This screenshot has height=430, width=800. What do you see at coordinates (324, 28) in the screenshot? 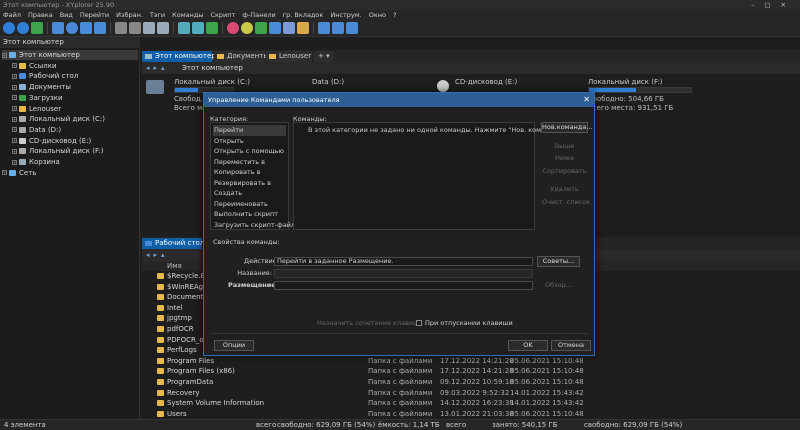
I see `layout-icon` at bounding box center [324, 28].